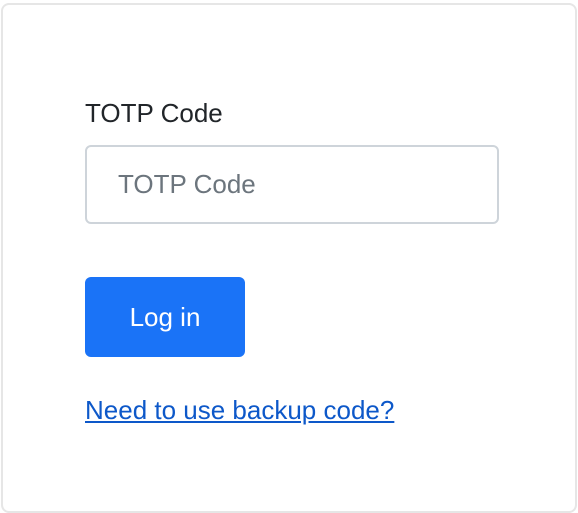 This screenshot has height=513, width=578. I want to click on login-button: Log in, so click(165, 317).